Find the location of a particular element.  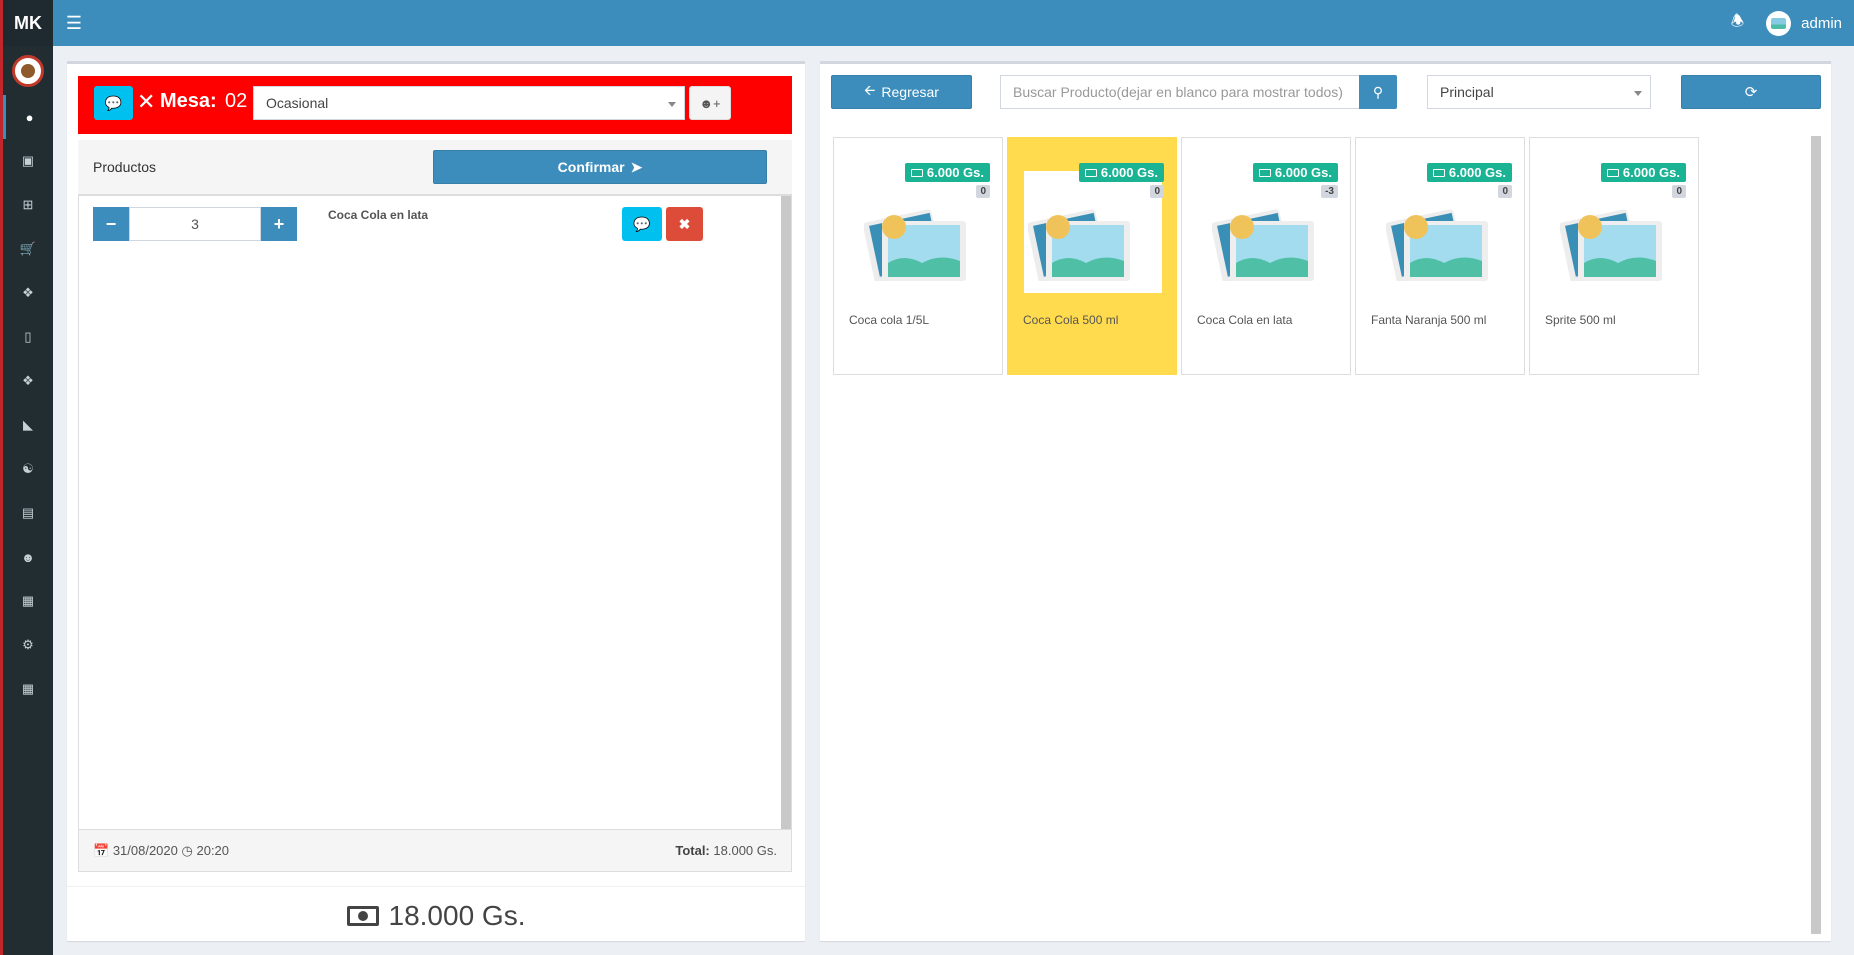

product-search-input is located at coordinates (1181, 92).